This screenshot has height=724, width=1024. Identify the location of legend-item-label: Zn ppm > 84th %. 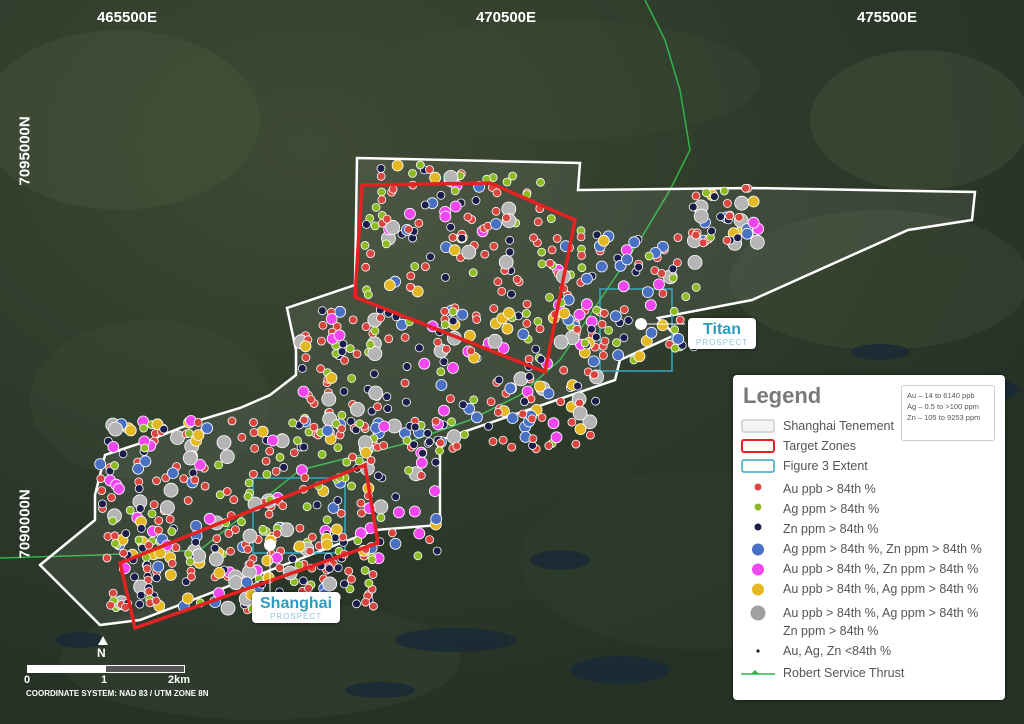
(831, 529).